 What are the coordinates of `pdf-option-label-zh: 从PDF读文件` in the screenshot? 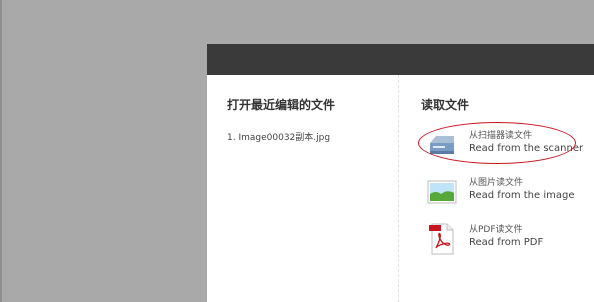 It's located at (496, 230).